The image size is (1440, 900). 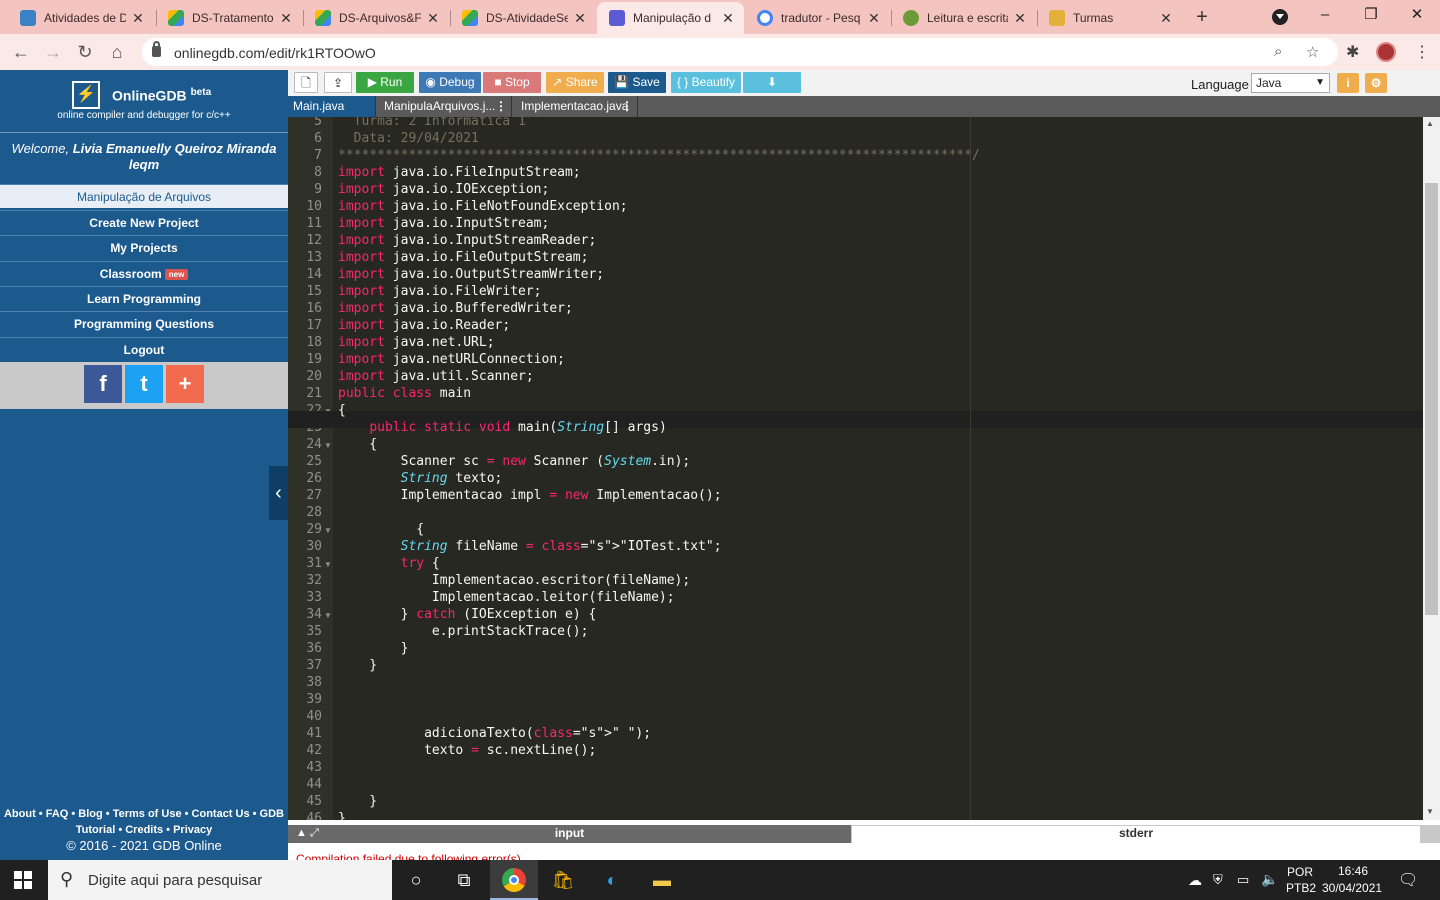 I want to click on scroll-up-icon: ▲, so click(x=1430, y=123).